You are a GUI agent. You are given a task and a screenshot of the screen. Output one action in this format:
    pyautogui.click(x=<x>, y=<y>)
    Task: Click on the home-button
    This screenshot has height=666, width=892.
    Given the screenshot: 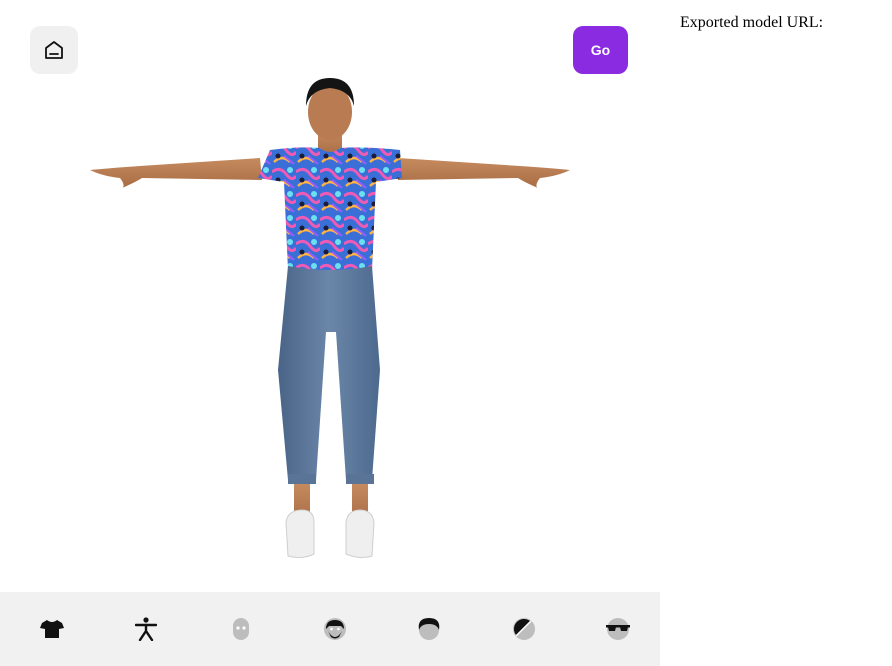 What is the action you would take?
    pyautogui.click(x=54, y=50)
    